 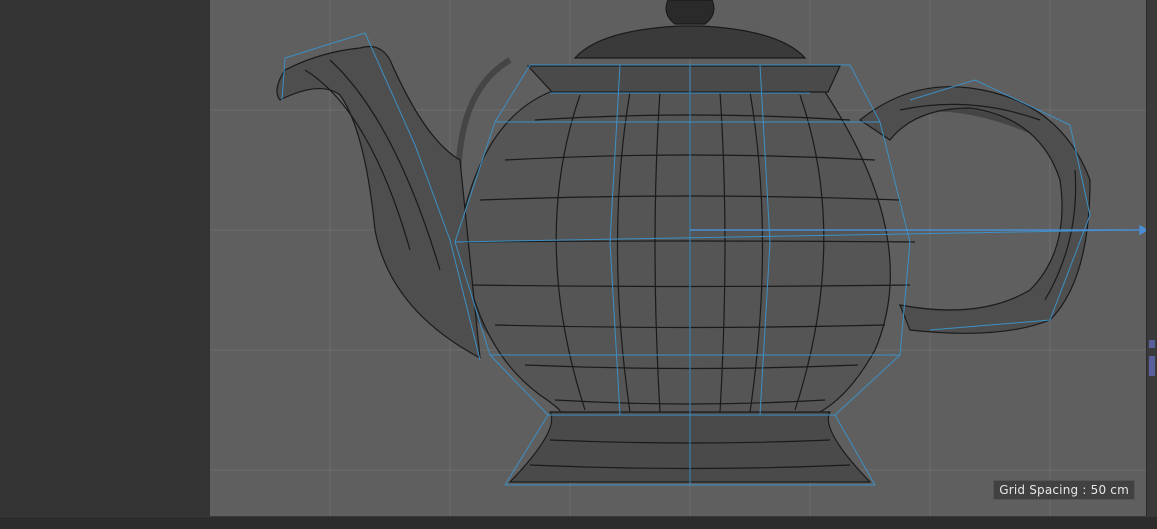 I want to click on teapot-handle, so click(x=974, y=210).